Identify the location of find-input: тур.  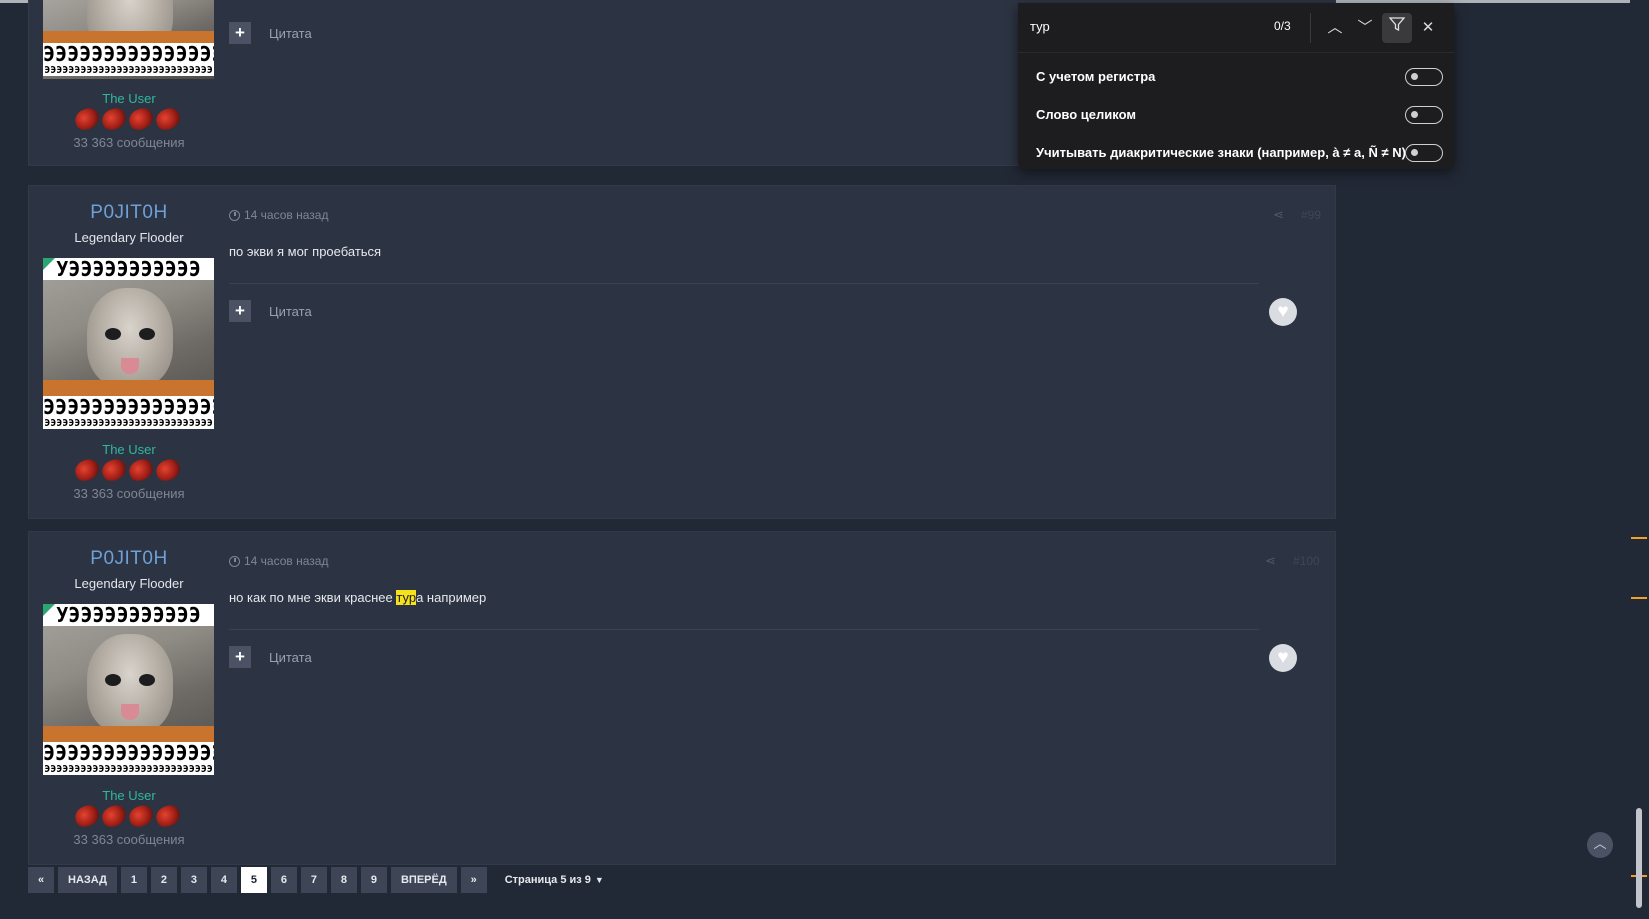
(1040, 26).